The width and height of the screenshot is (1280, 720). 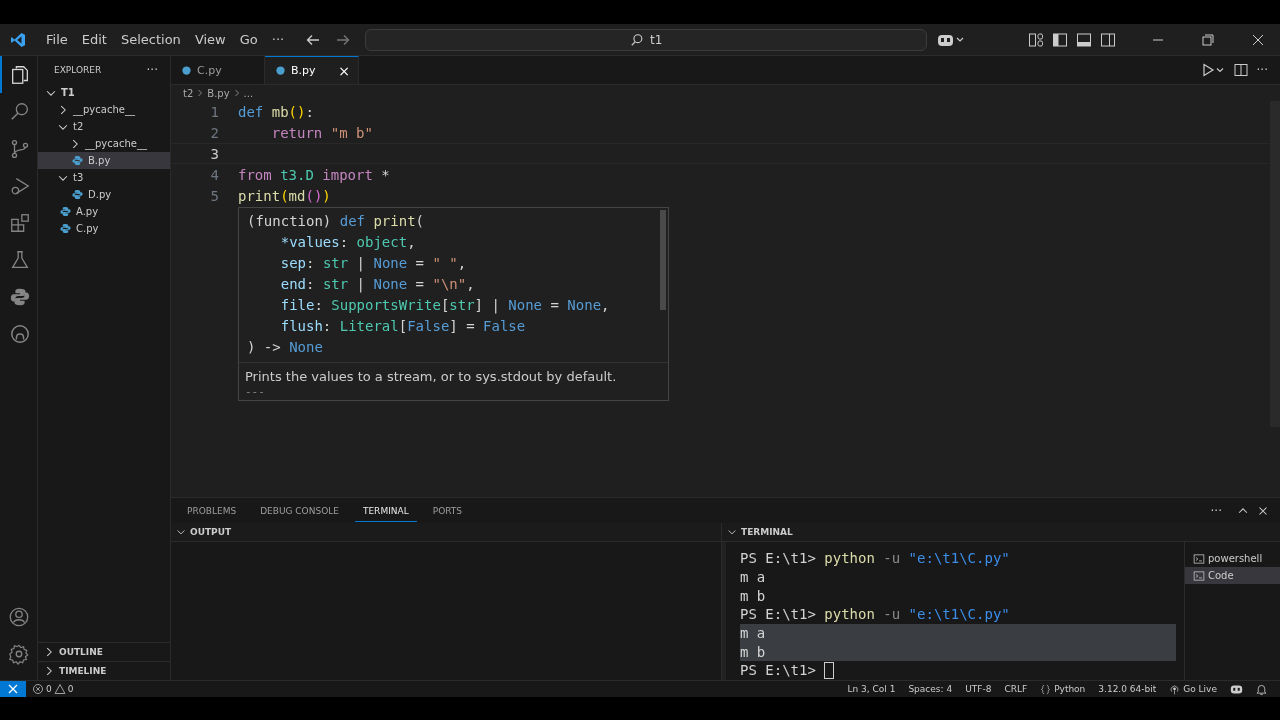 I want to click on signature-line: flush: Literal[False] = False, so click(x=402, y=326).